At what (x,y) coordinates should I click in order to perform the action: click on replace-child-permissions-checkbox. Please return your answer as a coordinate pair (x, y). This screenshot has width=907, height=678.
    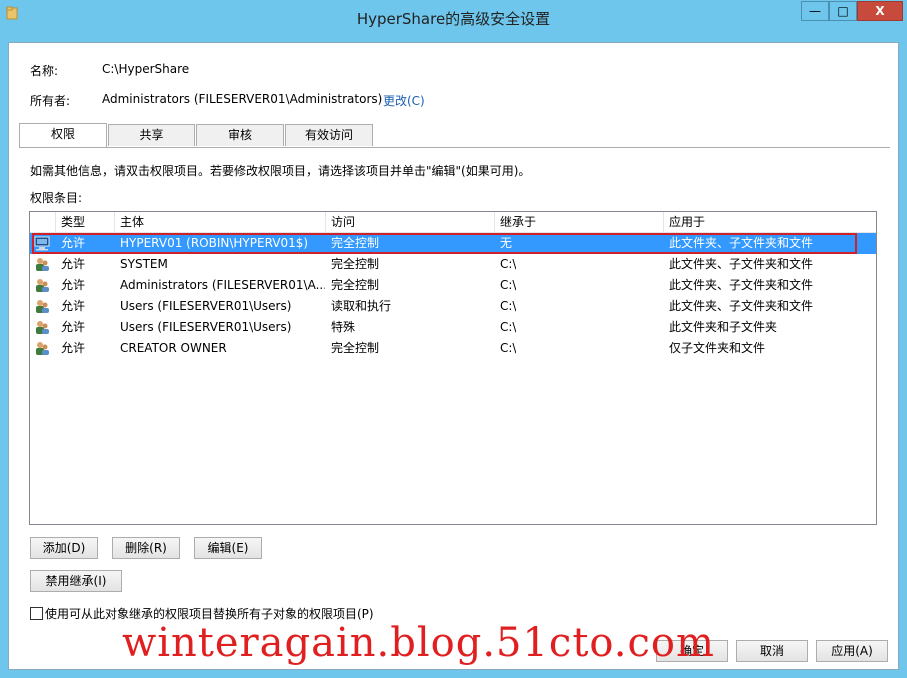
    Looking at the image, I should click on (36, 613).